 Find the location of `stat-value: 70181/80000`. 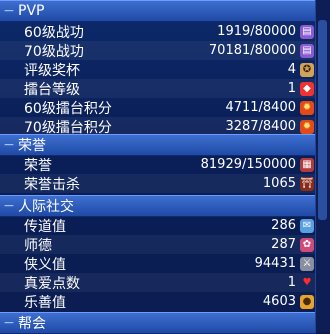

stat-value: 70181/80000 is located at coordinates (252, 50).